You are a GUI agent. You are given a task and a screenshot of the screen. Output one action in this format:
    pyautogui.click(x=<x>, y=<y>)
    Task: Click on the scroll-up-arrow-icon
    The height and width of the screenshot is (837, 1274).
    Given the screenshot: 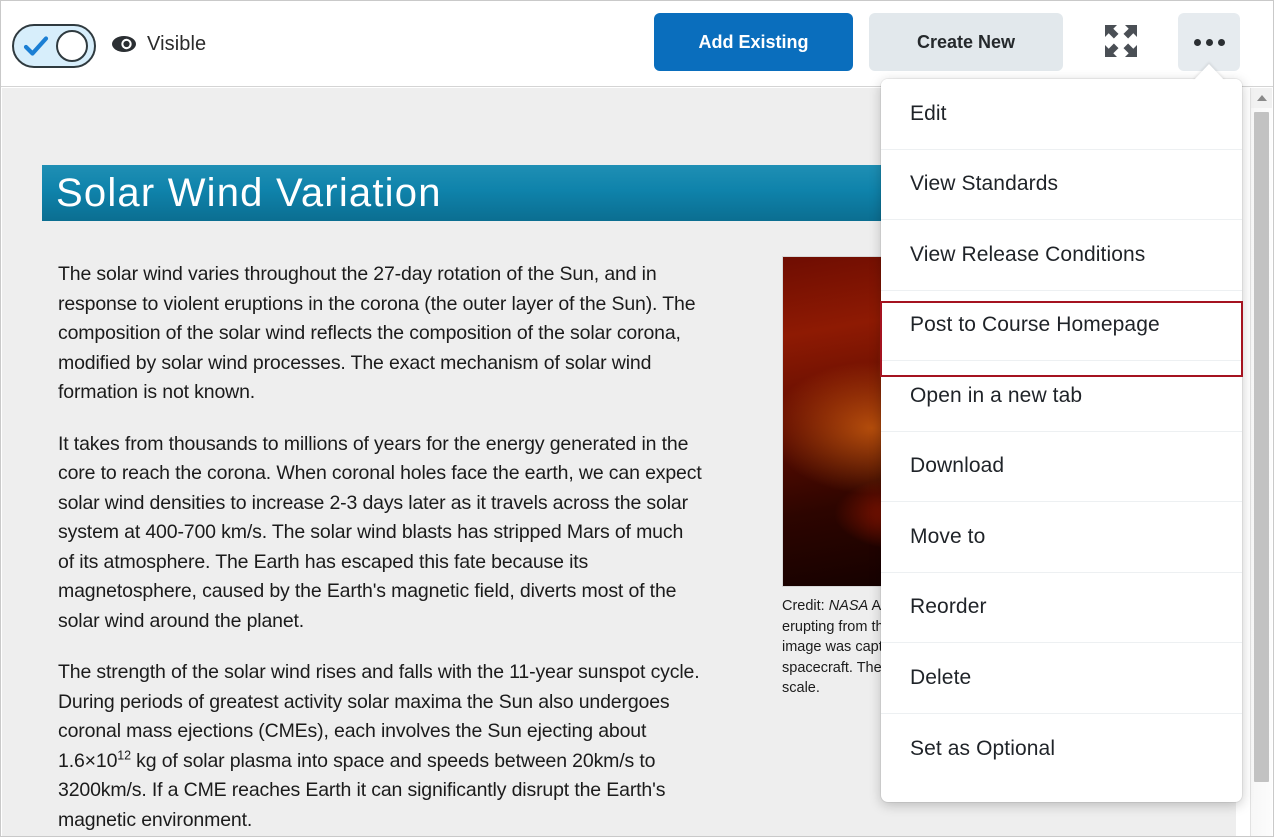 What is the action you would take?
    pyautogui.click(x=1261, y=98)
    